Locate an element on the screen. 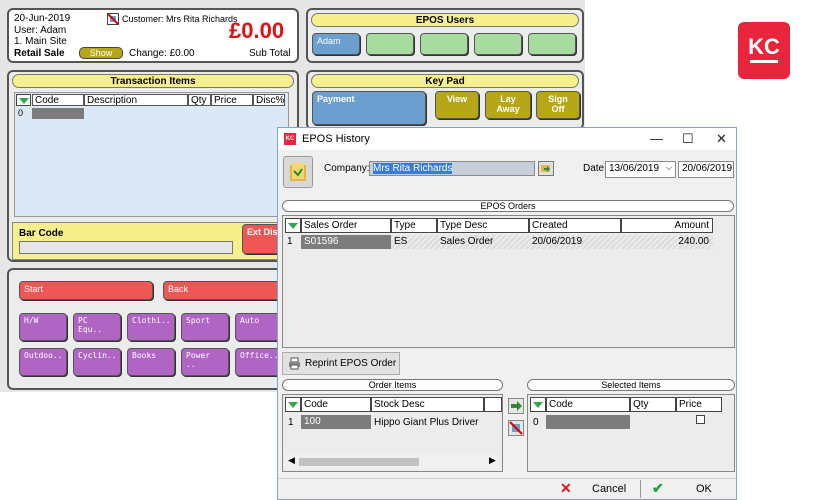  selected-cell is located at coordinates (58, 113).